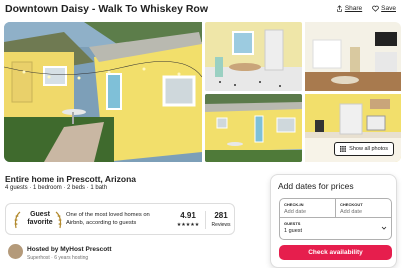 The height and width of the screenshot is (268, 402). Describe the element at coordinates (188, 225) in the screenshot. I see `rating-stars: ★★★★★` at that location.